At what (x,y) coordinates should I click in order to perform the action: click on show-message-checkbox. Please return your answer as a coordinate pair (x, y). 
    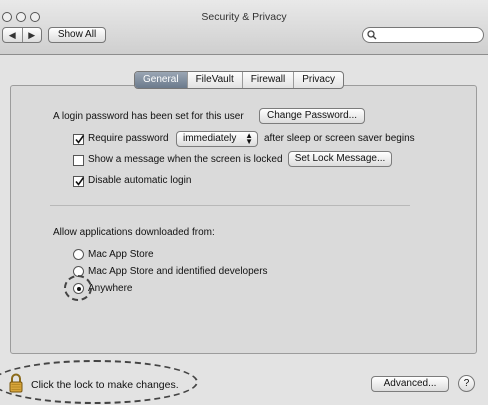
    Looking at the image, I should click on (78, 160).